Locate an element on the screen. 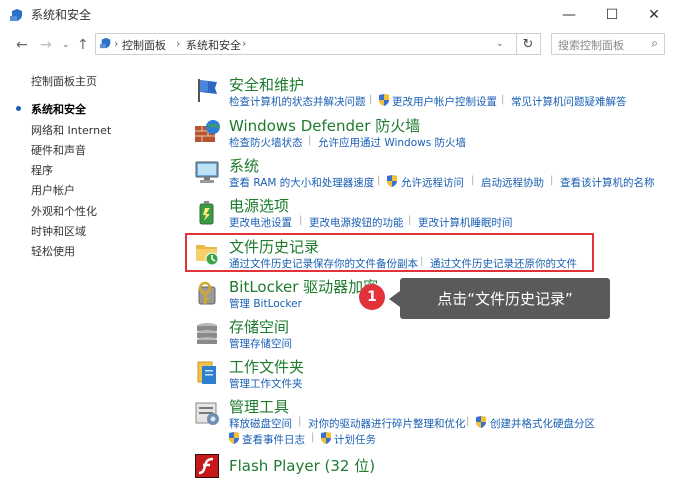 Image resolution: width=676 pixels, height=482 pixels. category-title-file-history: 文件历史记录 is located at coordinates (274, 246).